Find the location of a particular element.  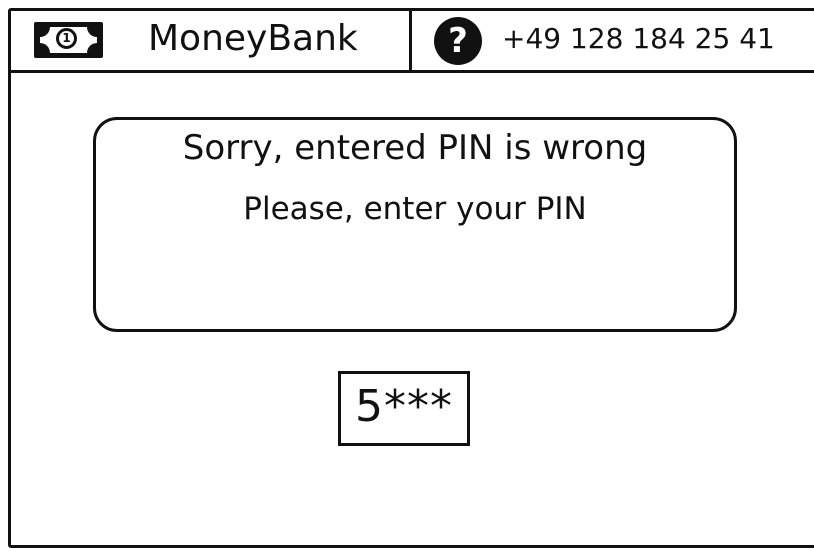

error-message: Sorry, entered PIN is wrong is located at coordinates (415, 148).